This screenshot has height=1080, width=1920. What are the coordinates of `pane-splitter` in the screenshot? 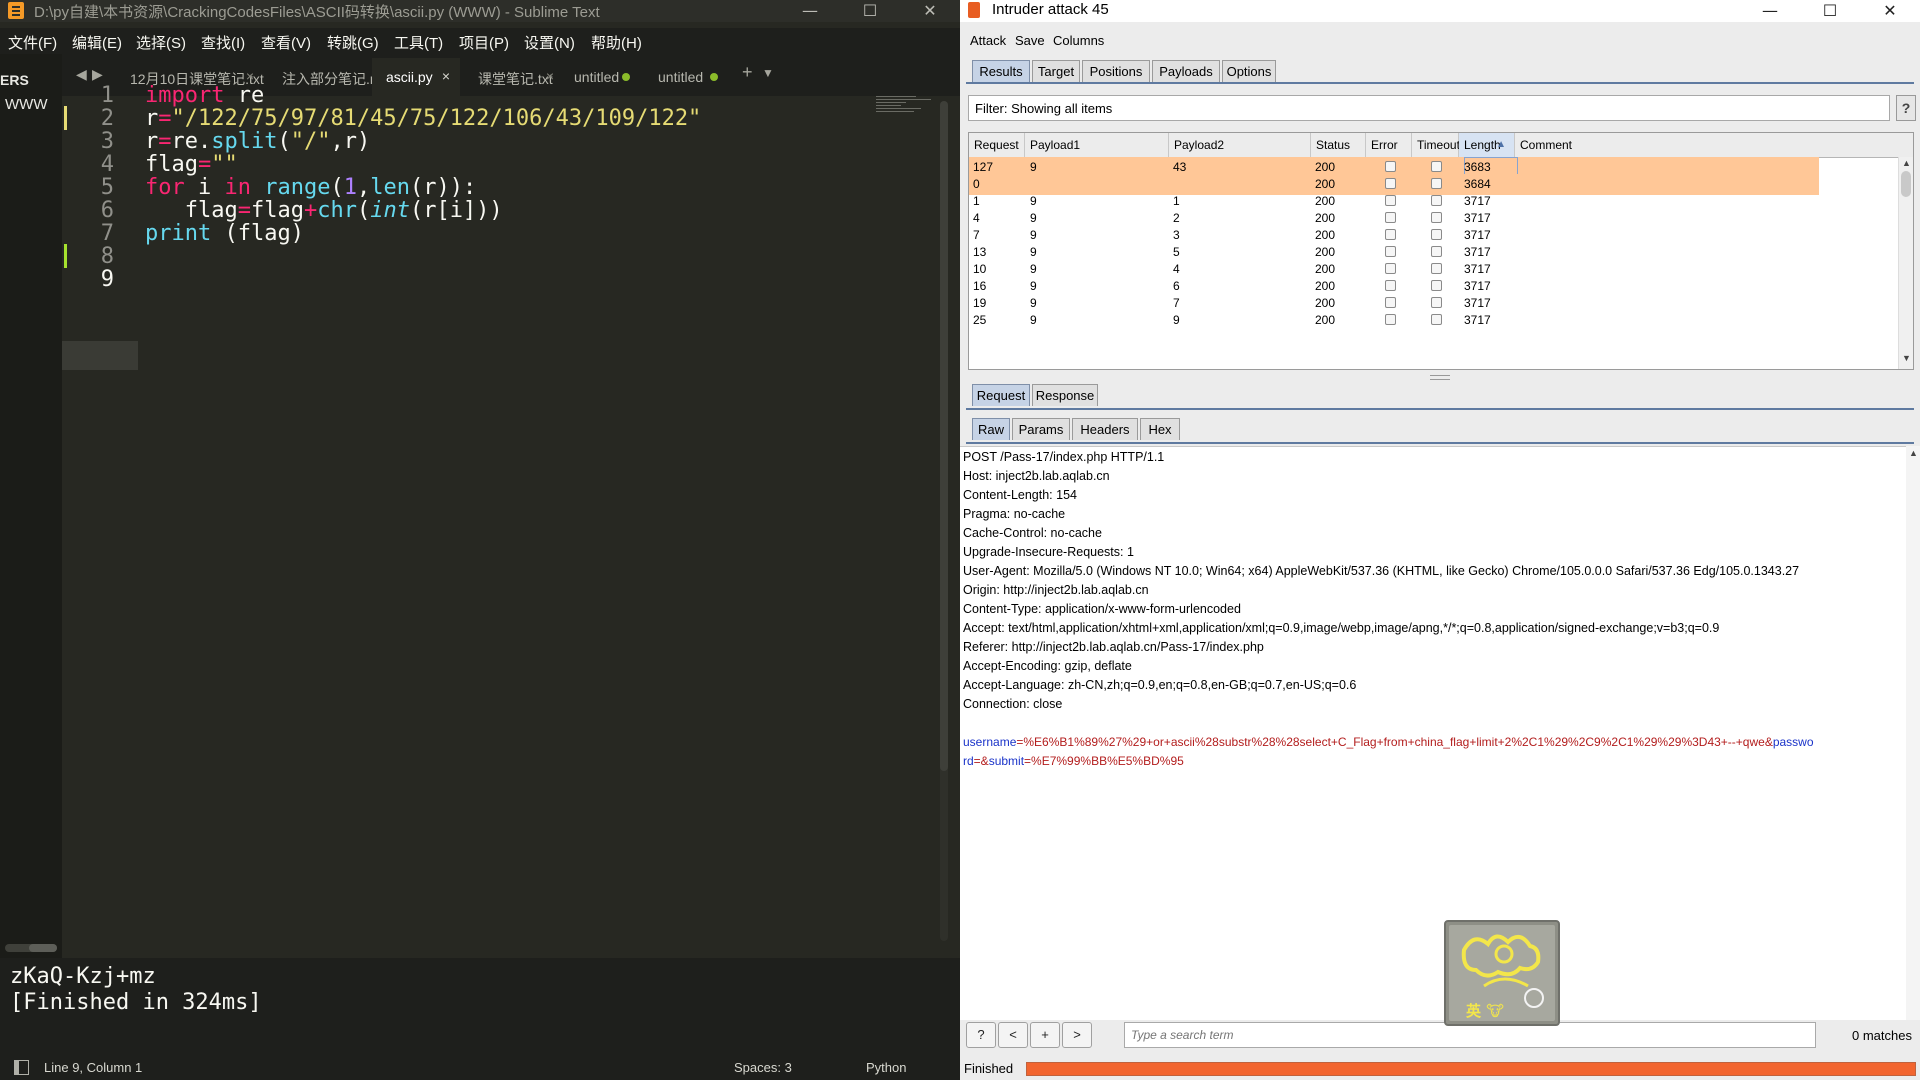 It's located at (1440, 377).